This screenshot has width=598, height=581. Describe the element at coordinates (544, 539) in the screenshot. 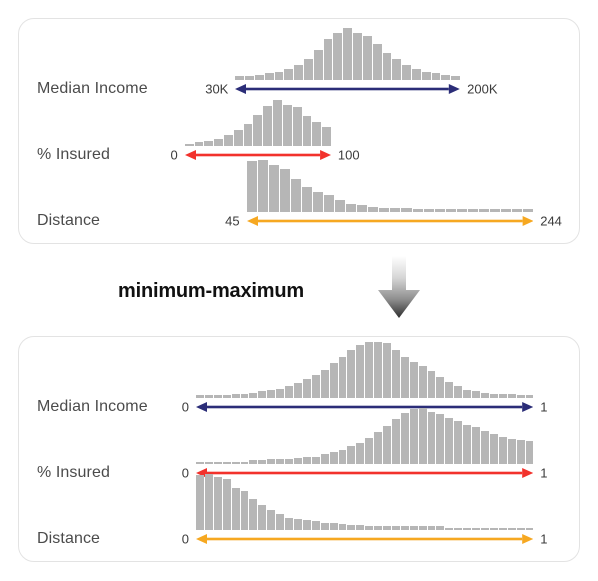

I see `axis-max-label: 1` at that location.